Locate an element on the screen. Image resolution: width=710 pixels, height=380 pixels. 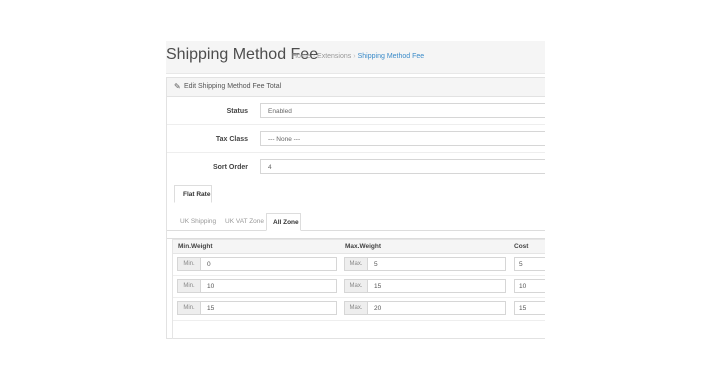
max-weight-input: Max. 5 is located at coordinates (425, 264).